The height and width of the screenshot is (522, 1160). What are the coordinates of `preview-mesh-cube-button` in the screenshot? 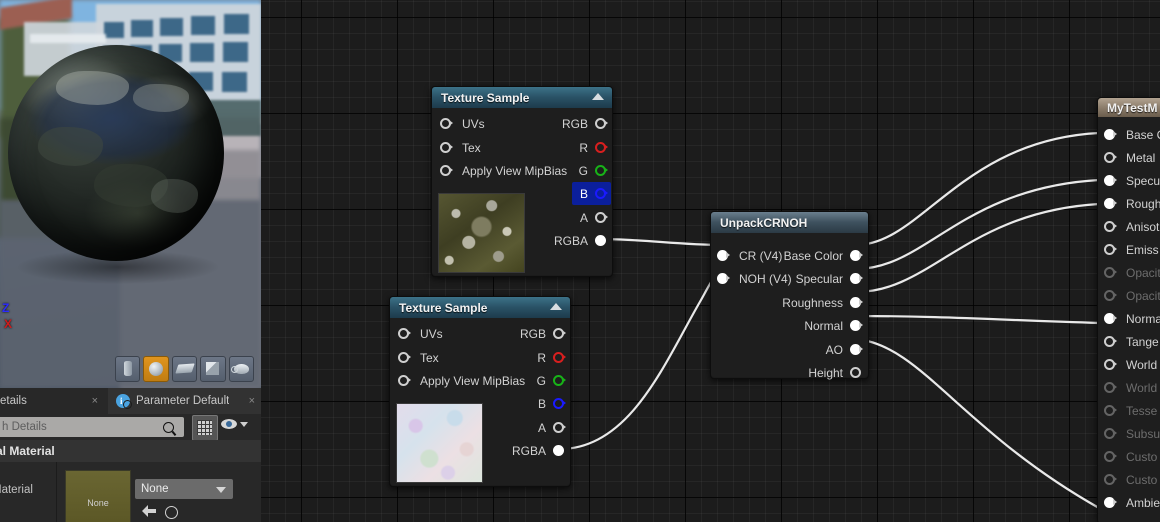 It's located at (213, 368).